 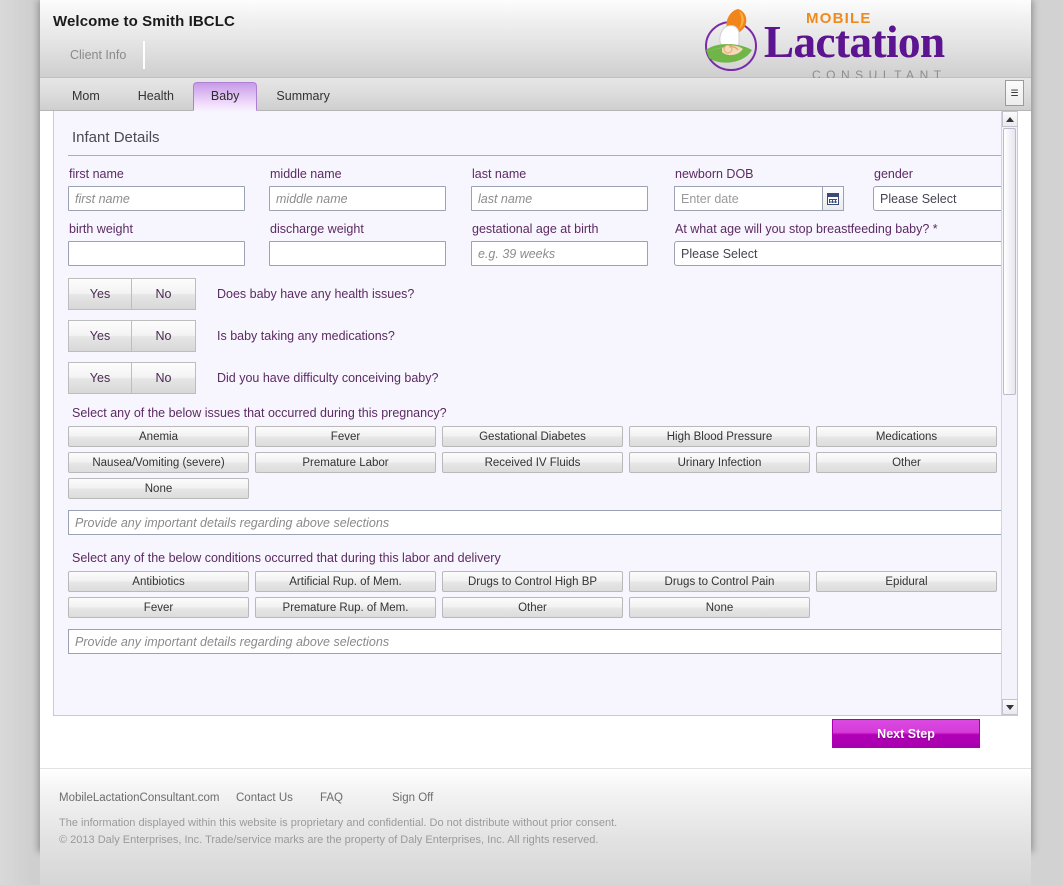 I want to click on option-drugs-pain: Drugs to Control Pain, so click(x=719, y=581).